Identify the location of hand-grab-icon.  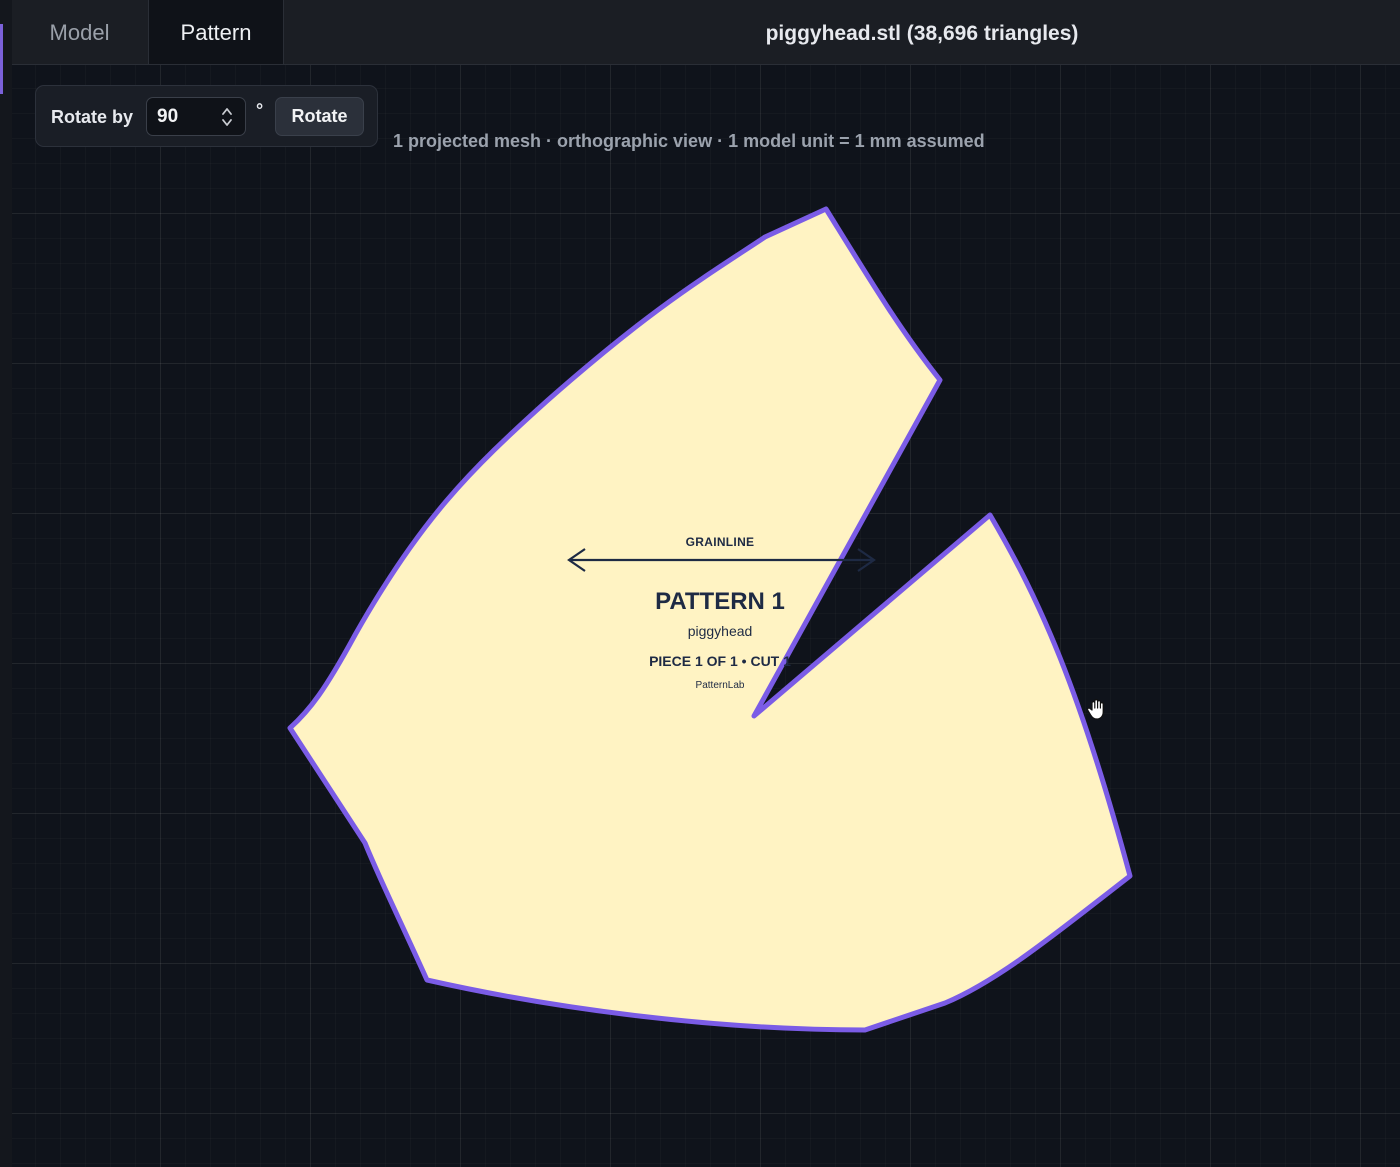
(1095, 709).